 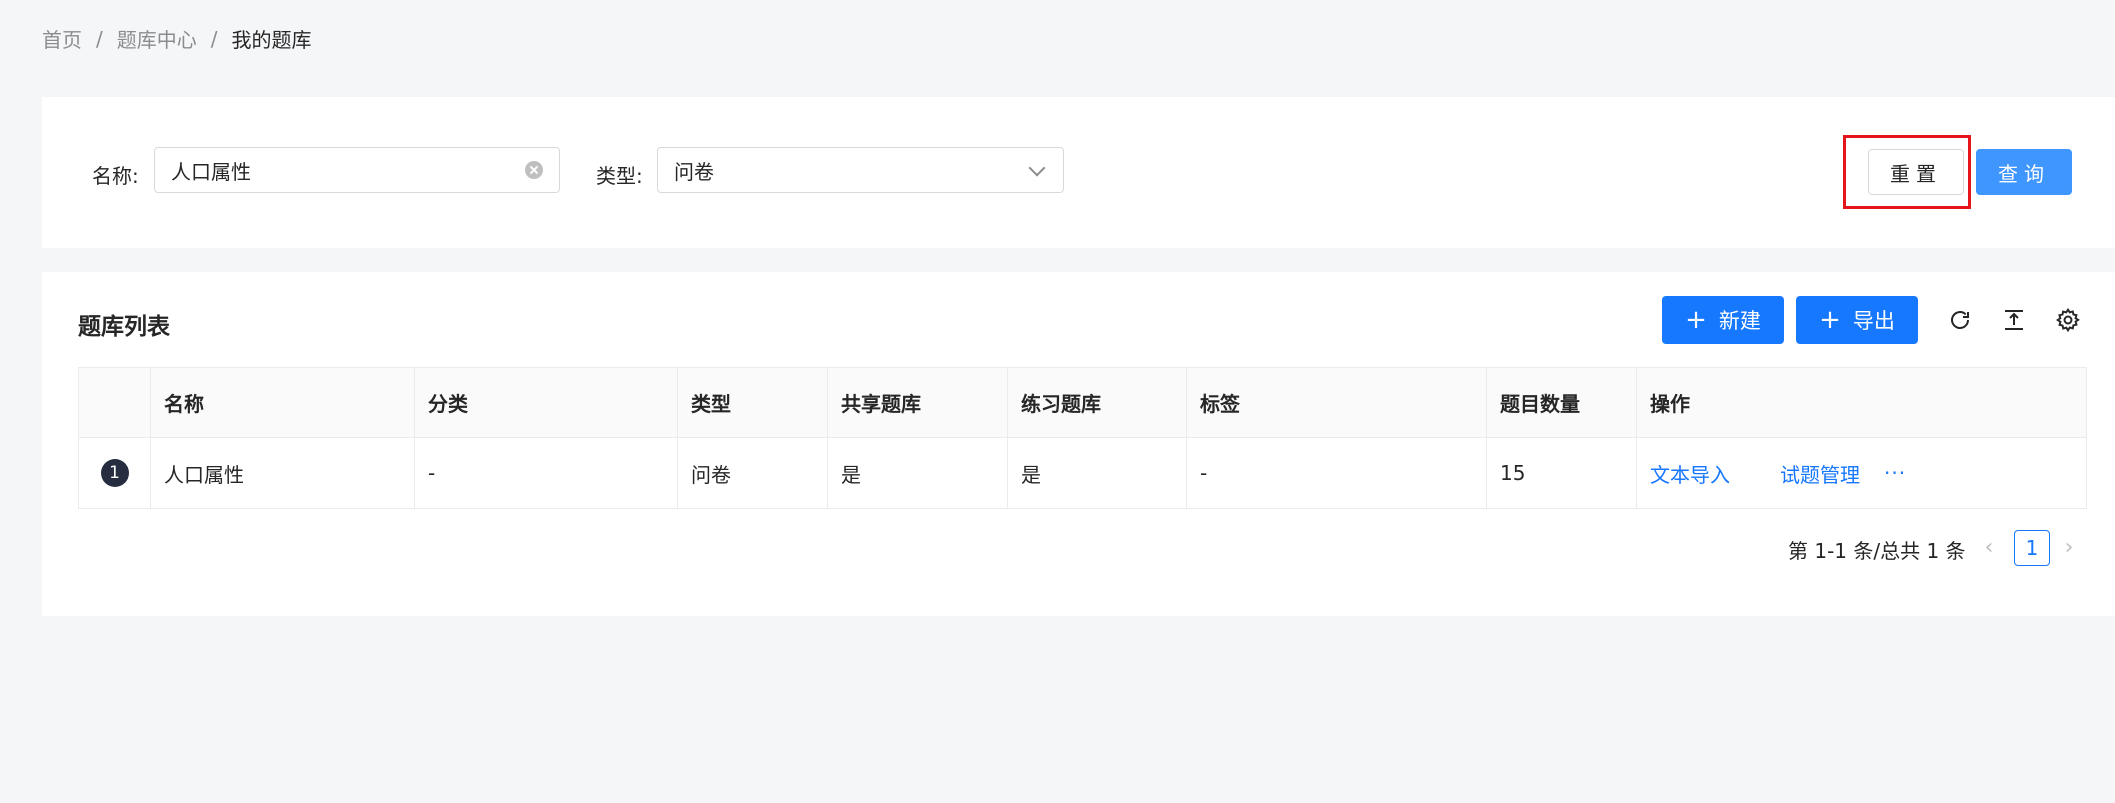 What do you see at coordinates (357, 170) in the screenshot?
I see `name-input: 人口属性` at bounding box center [357, 170].